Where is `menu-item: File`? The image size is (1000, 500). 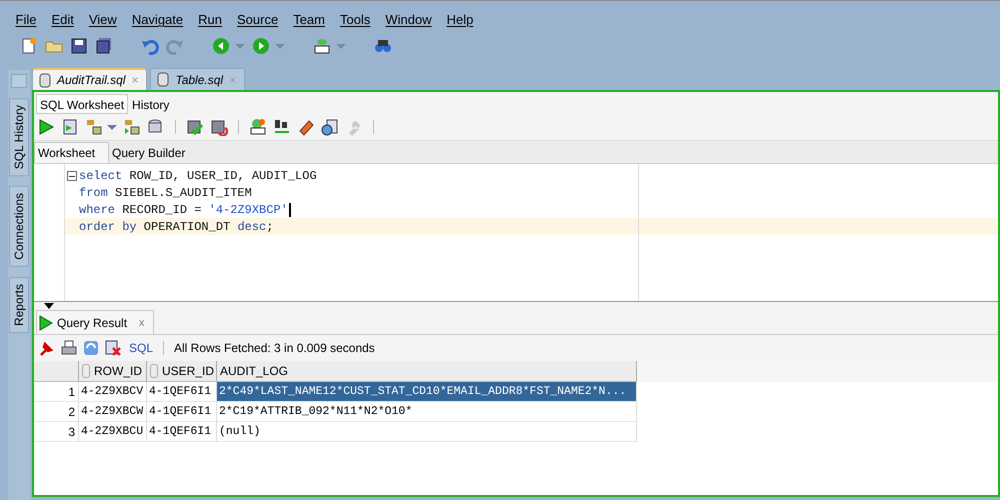 menu-item: File is located at coordinates (26, 21).